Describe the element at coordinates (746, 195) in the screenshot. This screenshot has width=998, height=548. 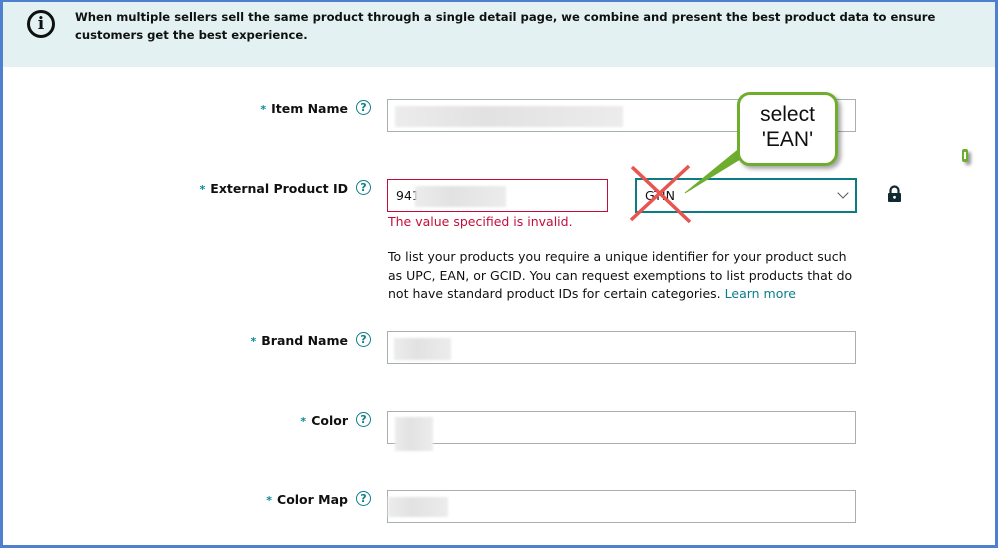
I see `product-id-type-select: GTIN` at that location.